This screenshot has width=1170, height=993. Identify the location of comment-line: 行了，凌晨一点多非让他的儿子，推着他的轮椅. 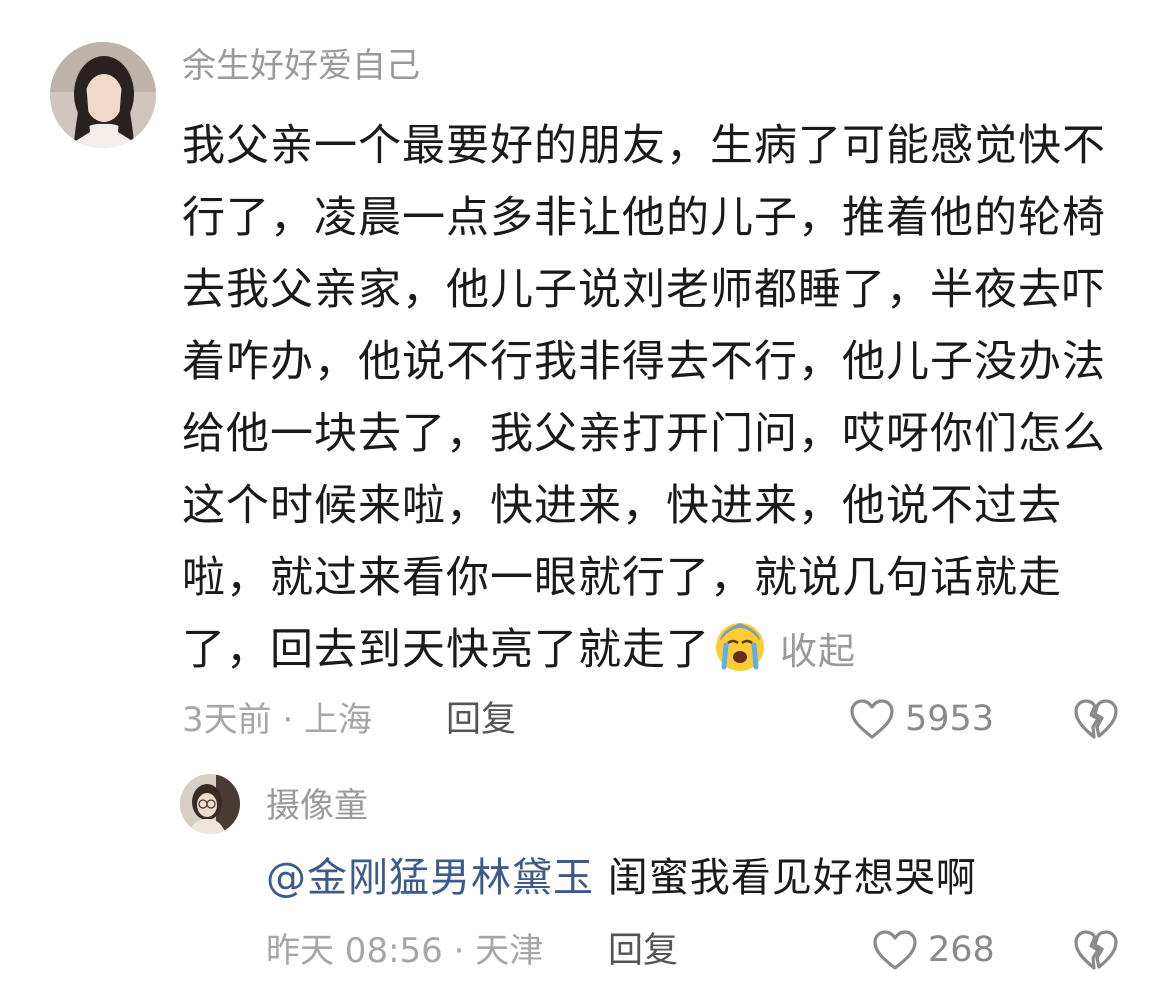
(644, 218).